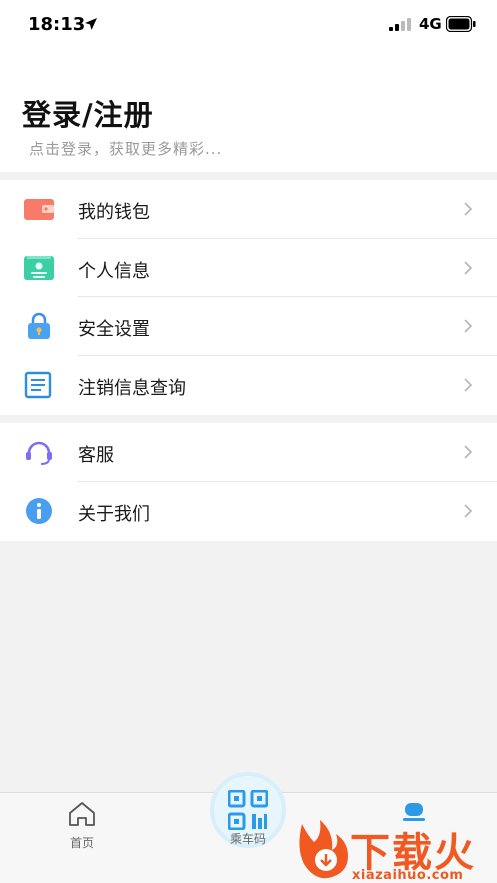 The image size is (497, 883). Describe the element at coordinates (114, 514) in the screenshot. I see `menu-item-label: 关于我们` at that location.